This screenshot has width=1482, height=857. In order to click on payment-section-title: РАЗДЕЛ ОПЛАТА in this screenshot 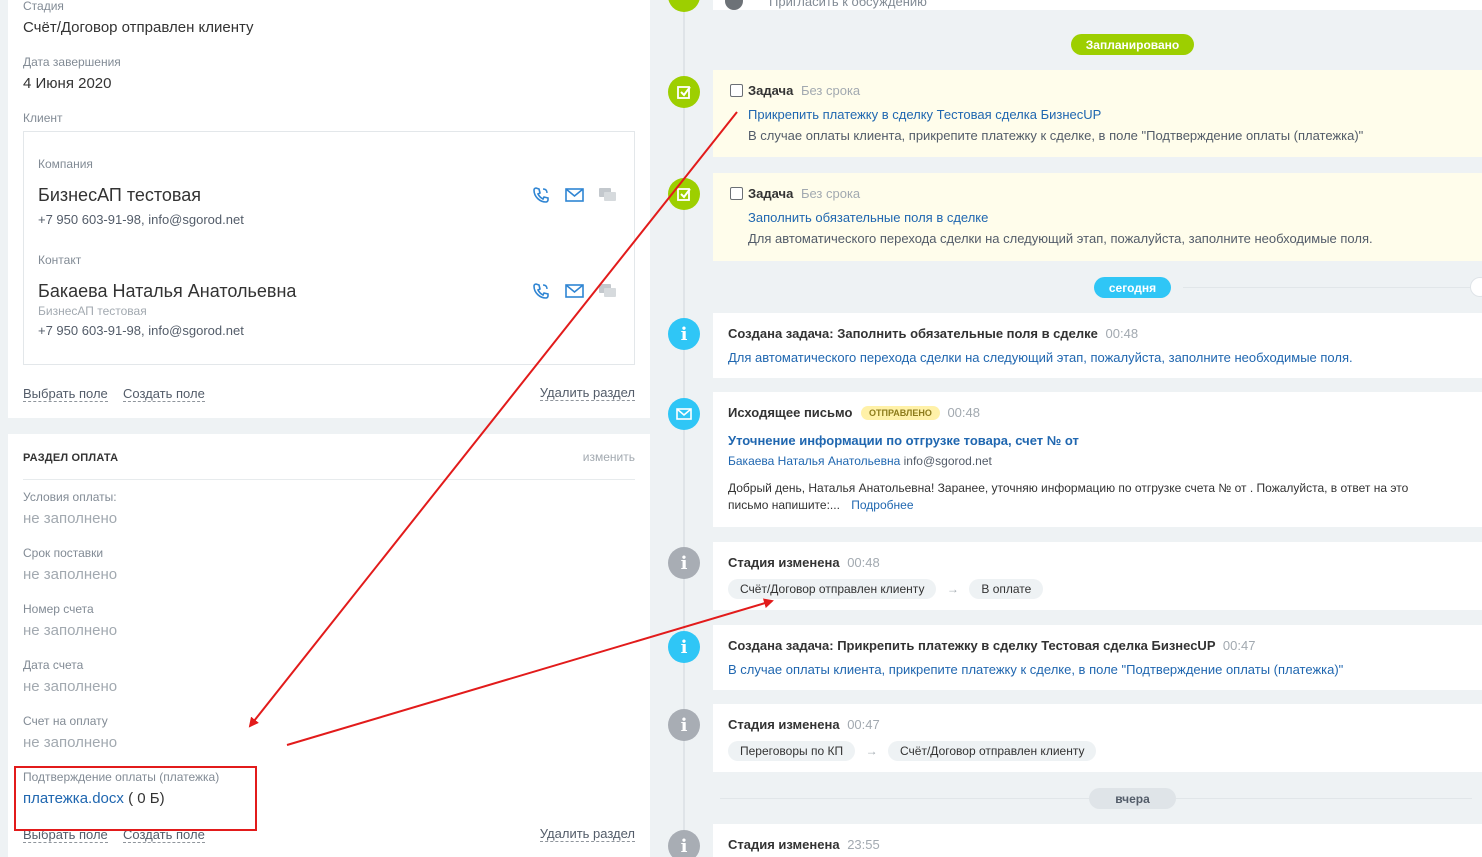, I will do `click(71, 458)`.